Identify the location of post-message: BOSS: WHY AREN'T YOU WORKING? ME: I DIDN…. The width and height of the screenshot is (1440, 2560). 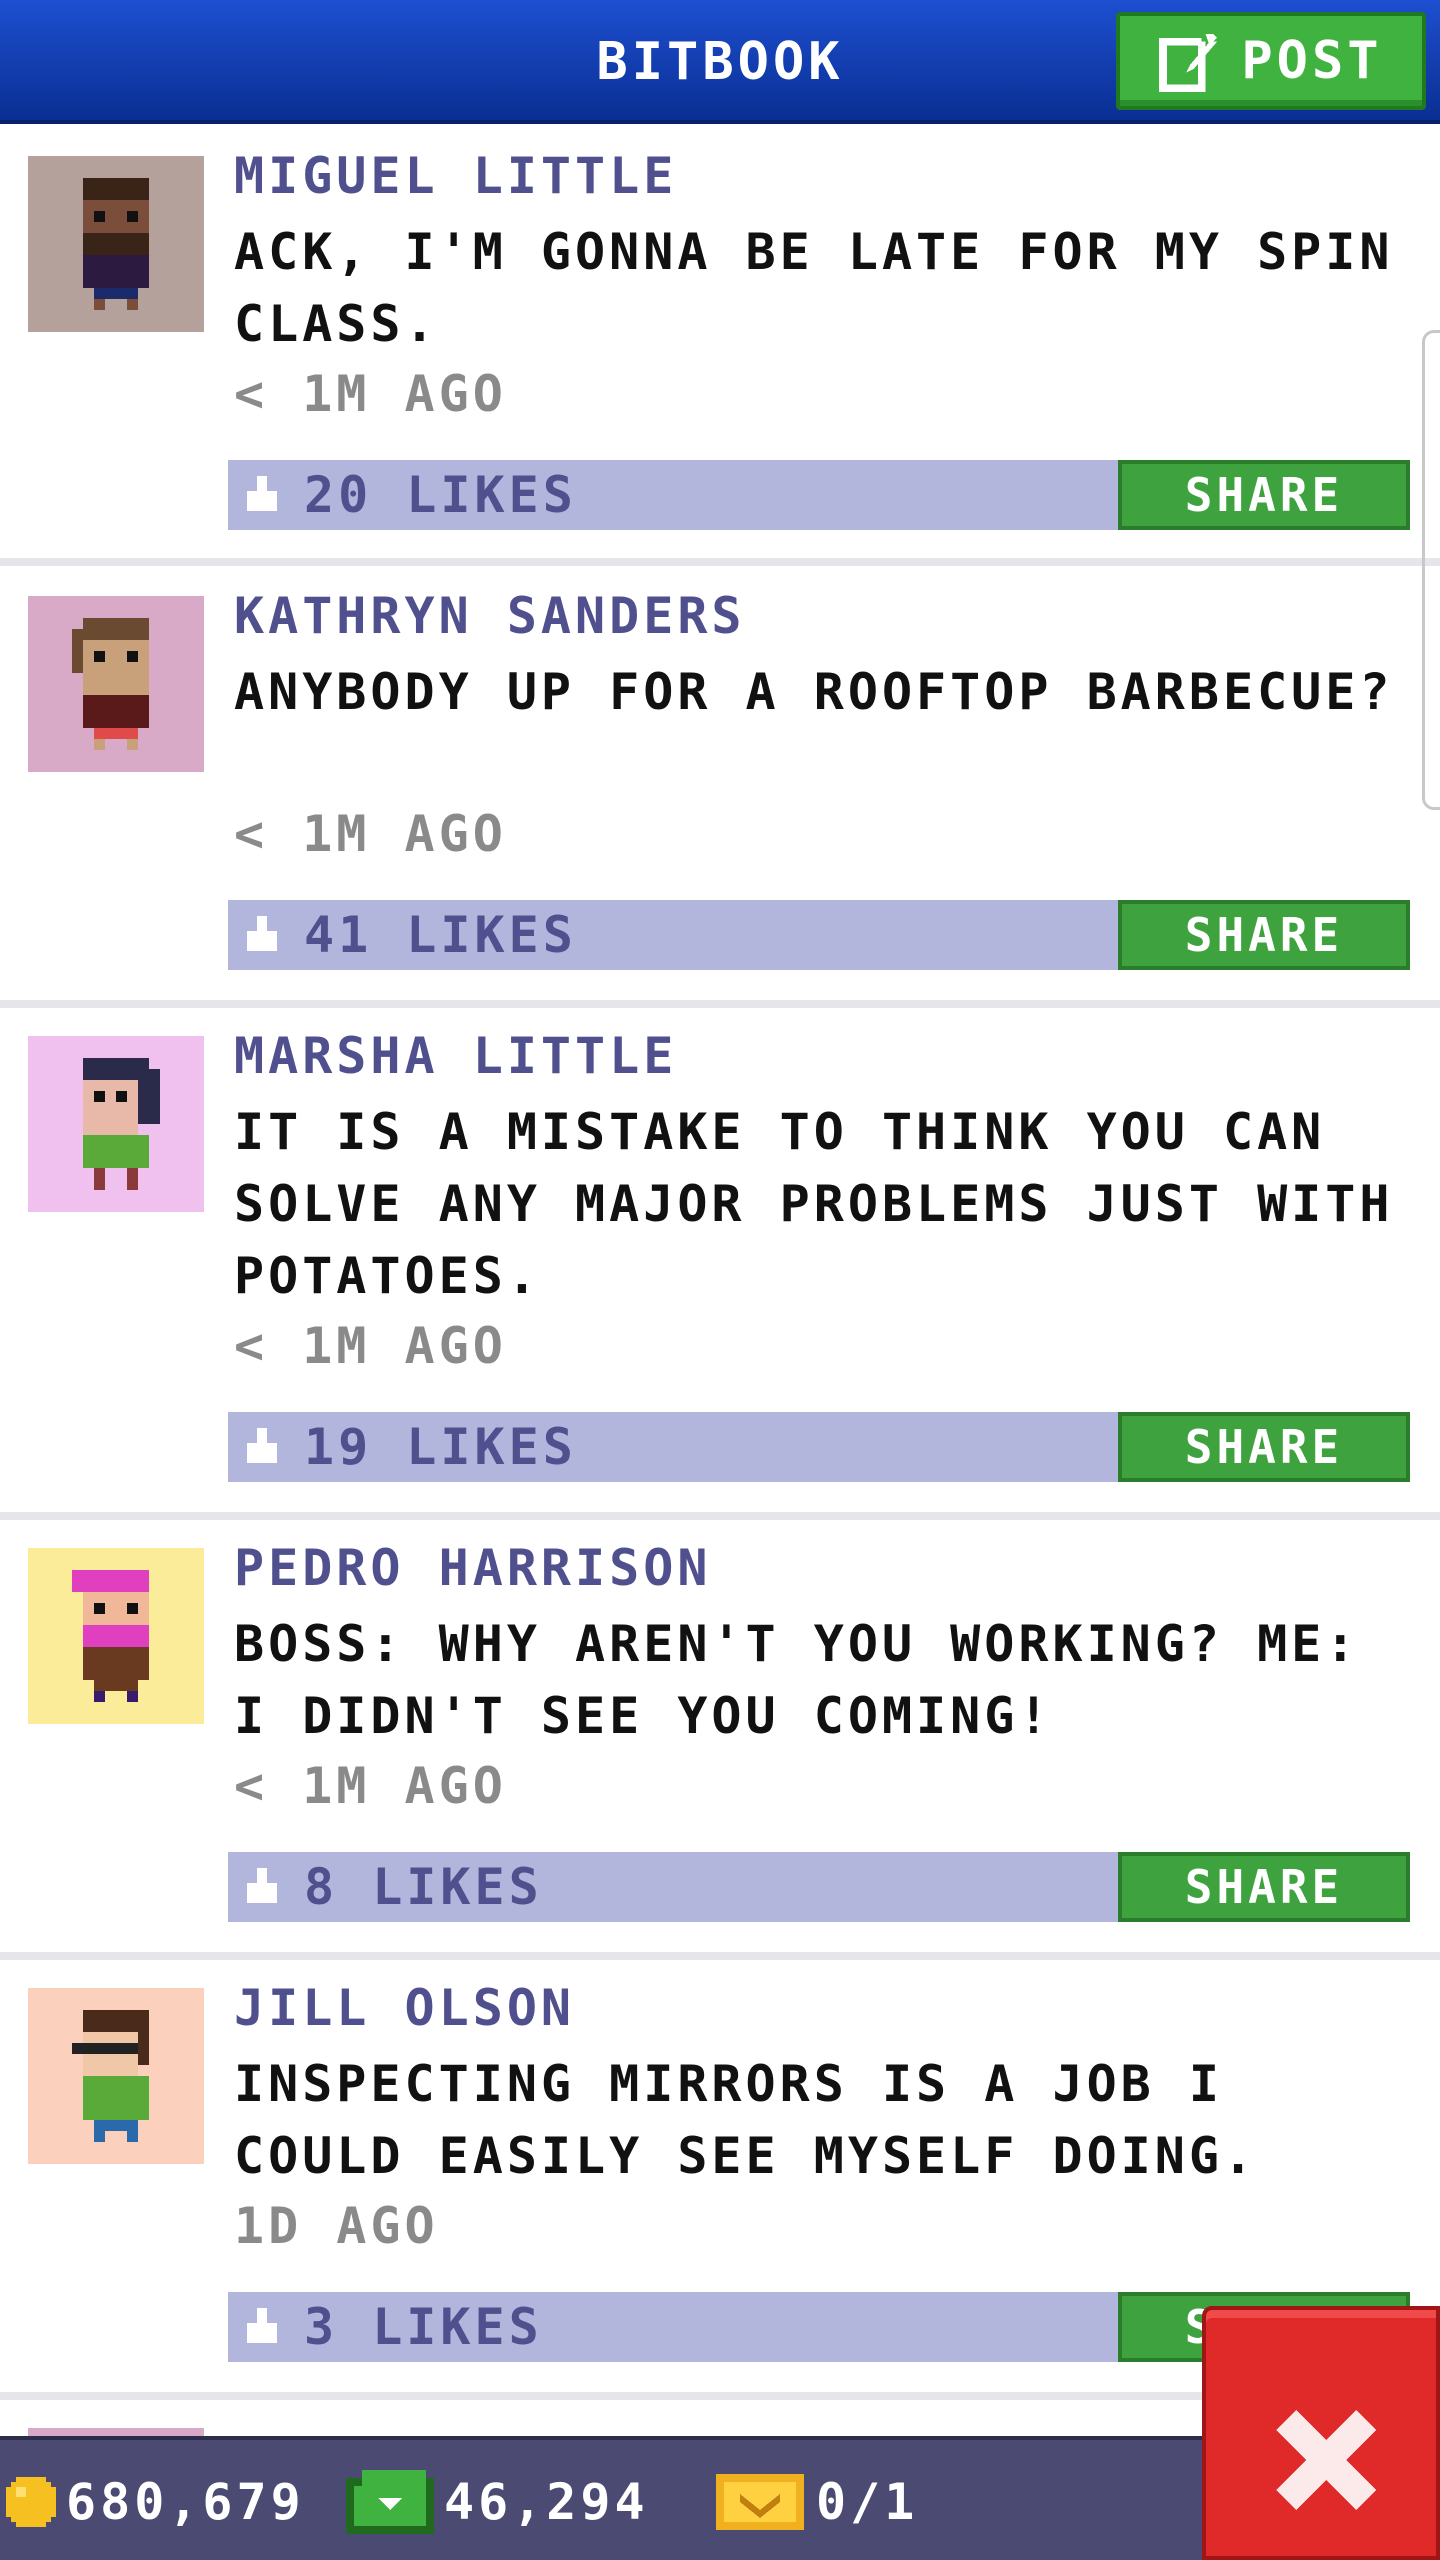
(797, 1680).